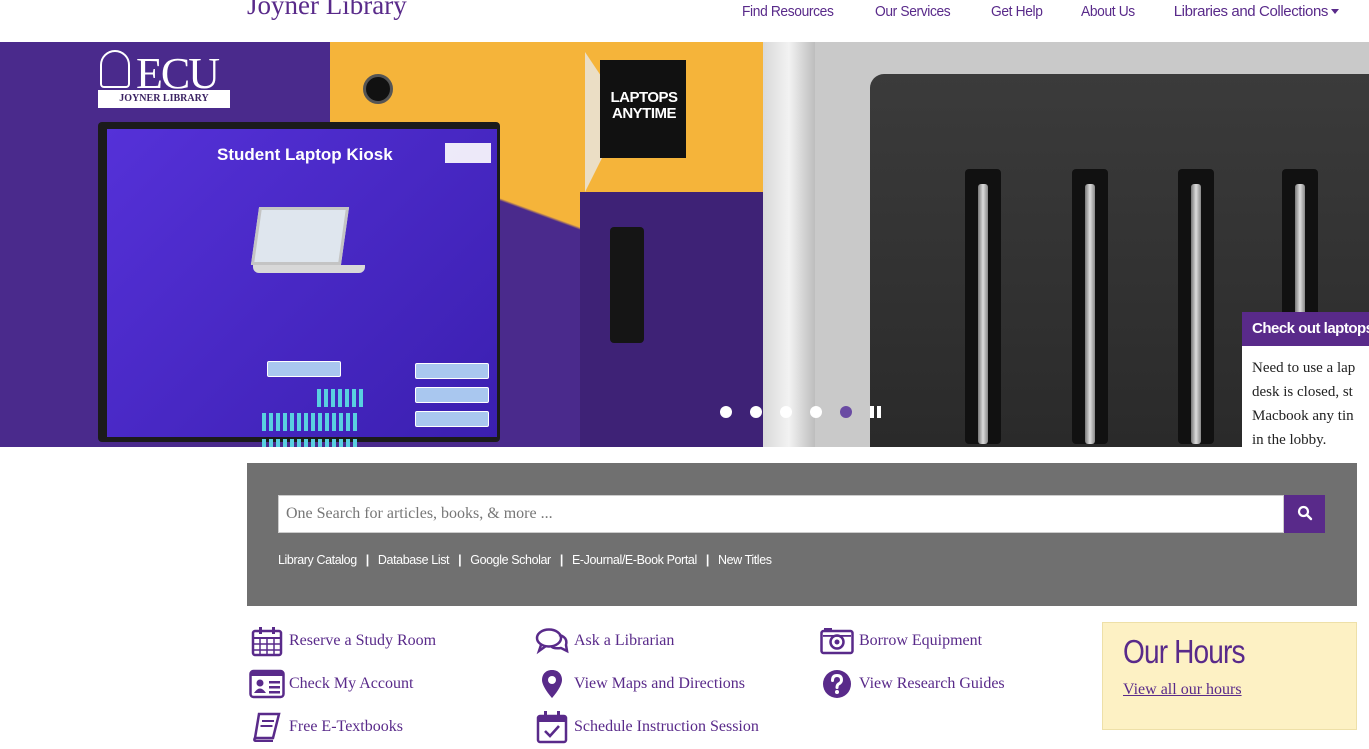  I want to click on caption-line: Macbook any tin, so click(1303, 416).